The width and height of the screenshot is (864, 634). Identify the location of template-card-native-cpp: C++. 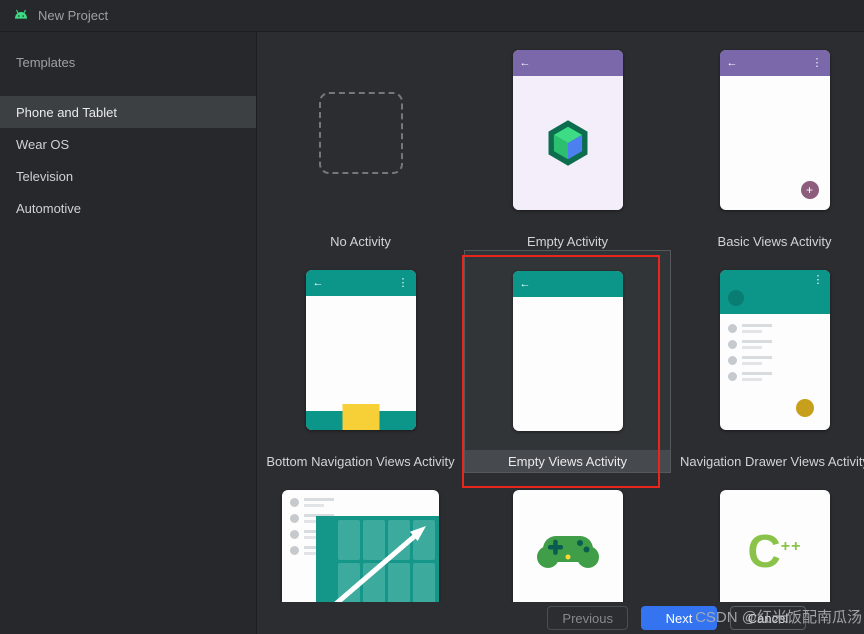
(767, 546).